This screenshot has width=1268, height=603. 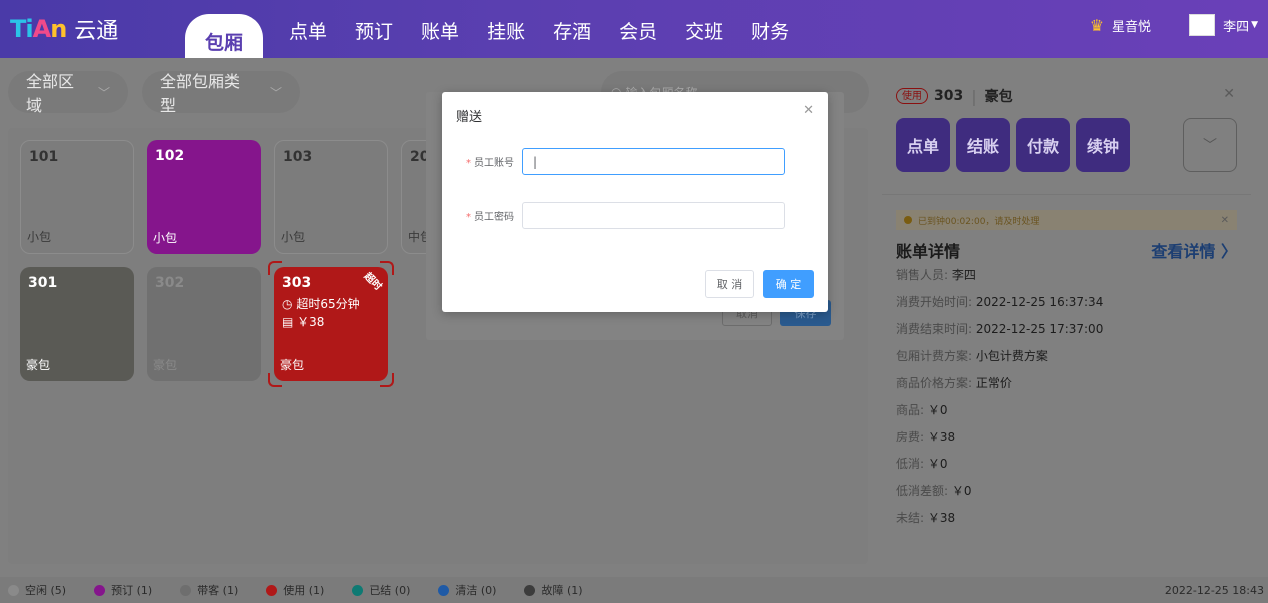 What do you see at coordinates (922, 410) in the screenshot?
I see `bill-row: 商品: ￥0` at bounding box center [922, 410].